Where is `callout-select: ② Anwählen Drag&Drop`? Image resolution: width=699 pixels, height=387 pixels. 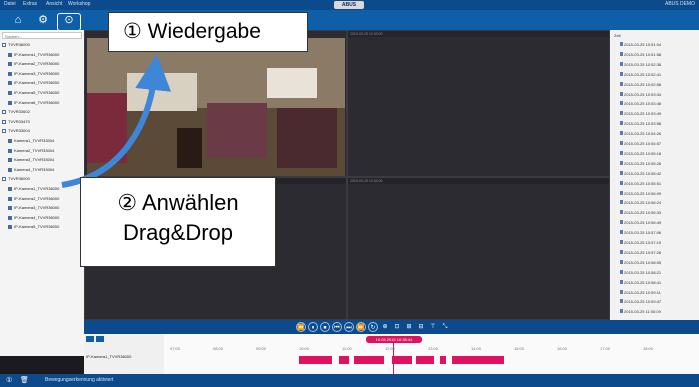
callout-select: ② Anwählen Drag&Drop is located at coordinates (178, 222).